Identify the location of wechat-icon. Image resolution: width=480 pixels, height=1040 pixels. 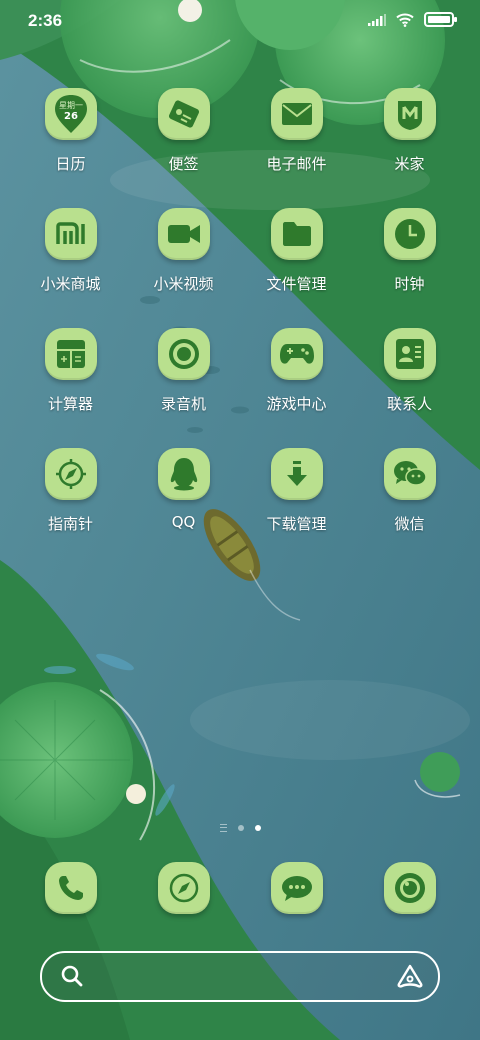
(409, 474).